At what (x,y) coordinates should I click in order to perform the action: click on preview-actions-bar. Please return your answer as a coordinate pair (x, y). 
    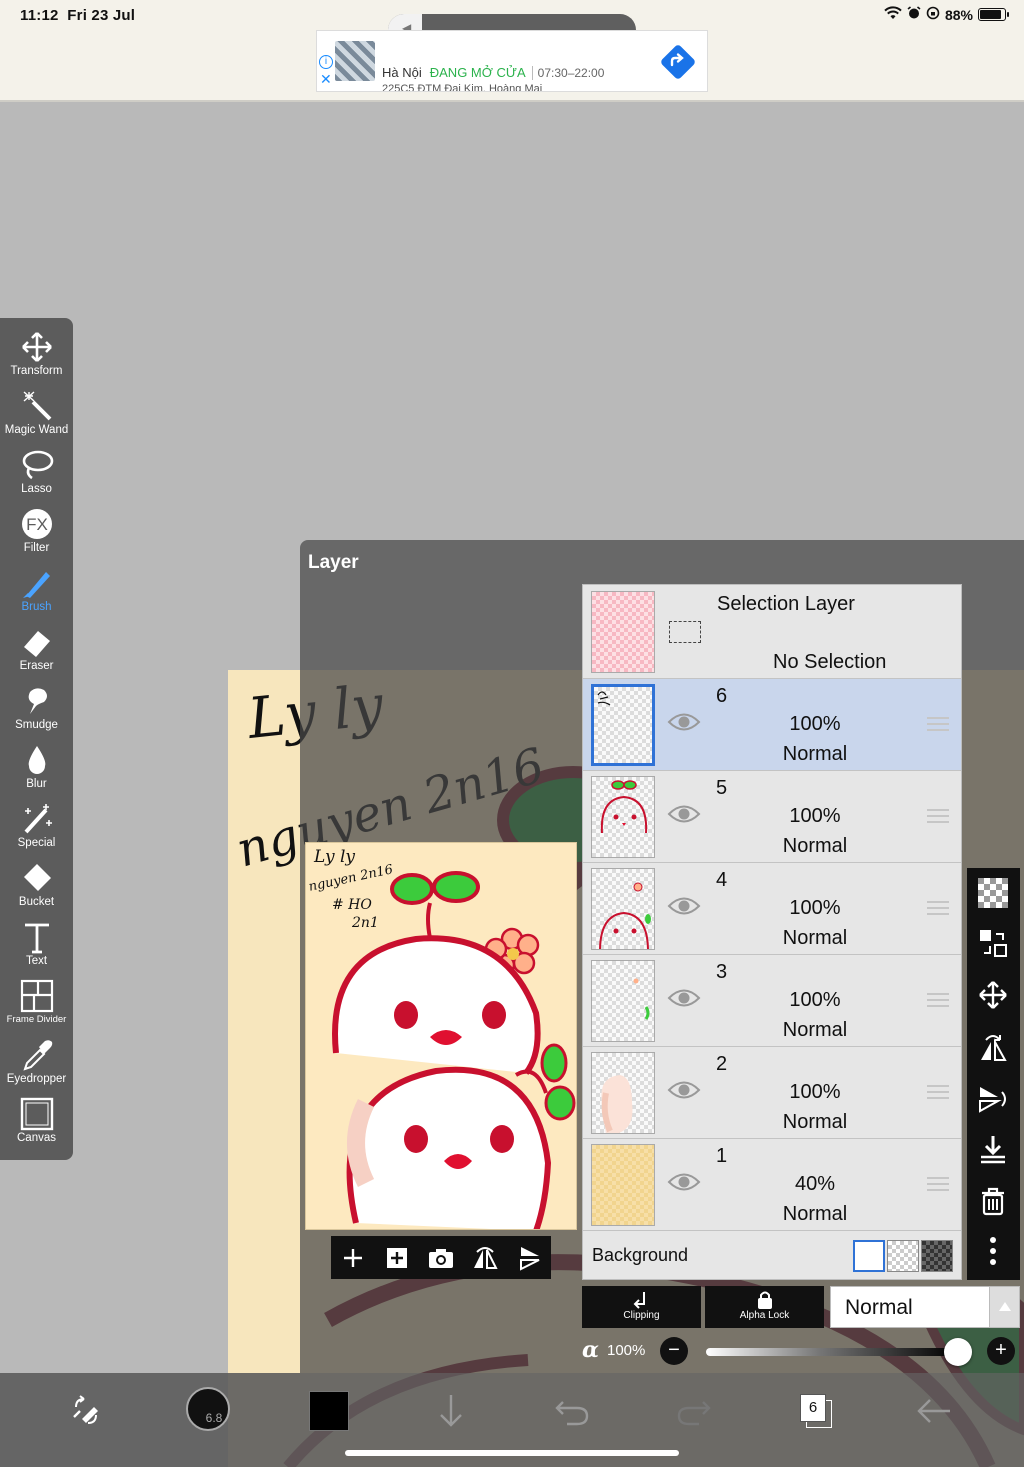
    Looking at the image, I should click on (441, 1257).